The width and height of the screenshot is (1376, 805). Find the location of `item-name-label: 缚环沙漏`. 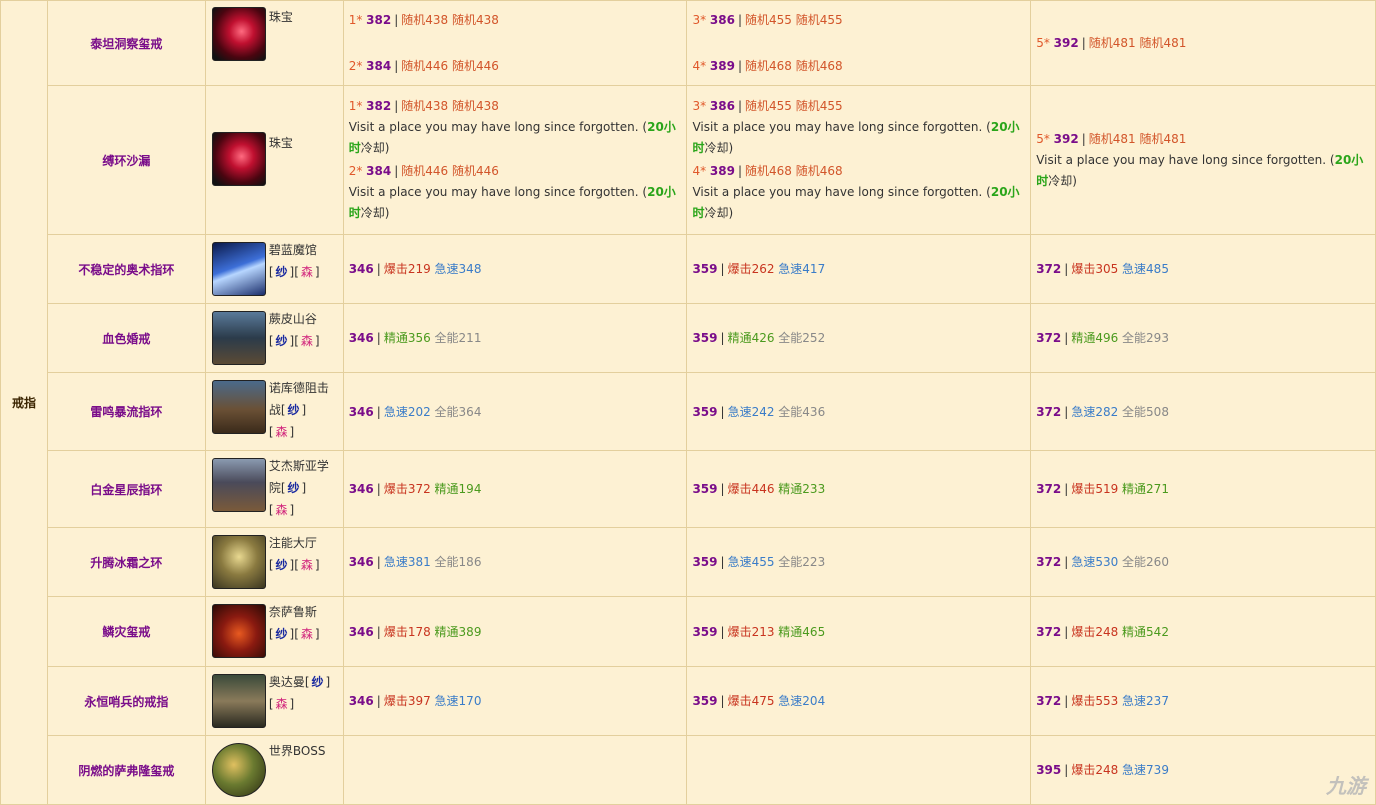

item-name-label: 缚环沙漏 is located at coordinates (126, 160).